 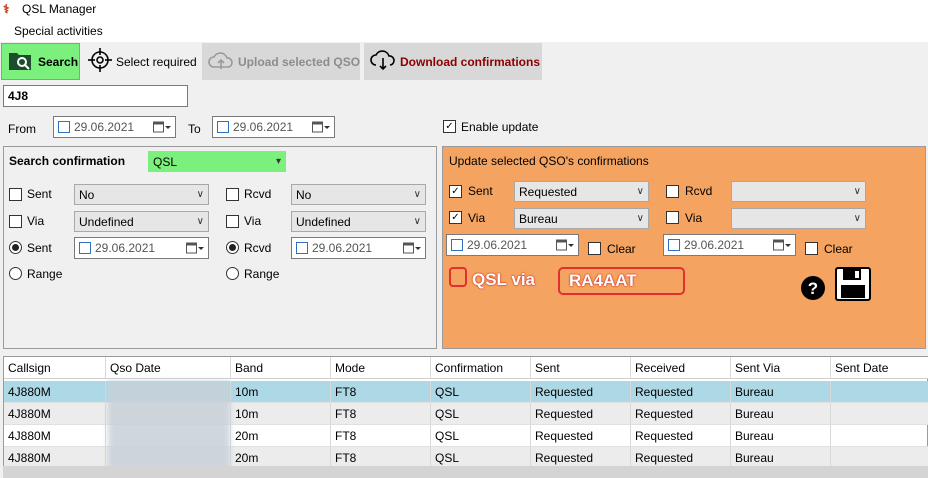 I want to click on sent-date-radio-label: Sent, so click(x=39, y=248).